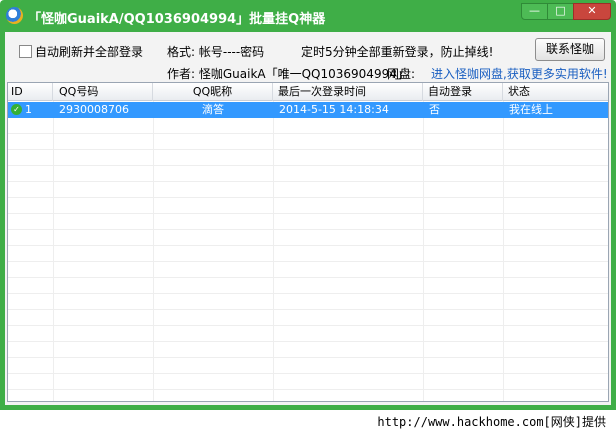 The height and width of the screenshot is (435, 616). I want to click on checkbox-box, so click(25, 51).